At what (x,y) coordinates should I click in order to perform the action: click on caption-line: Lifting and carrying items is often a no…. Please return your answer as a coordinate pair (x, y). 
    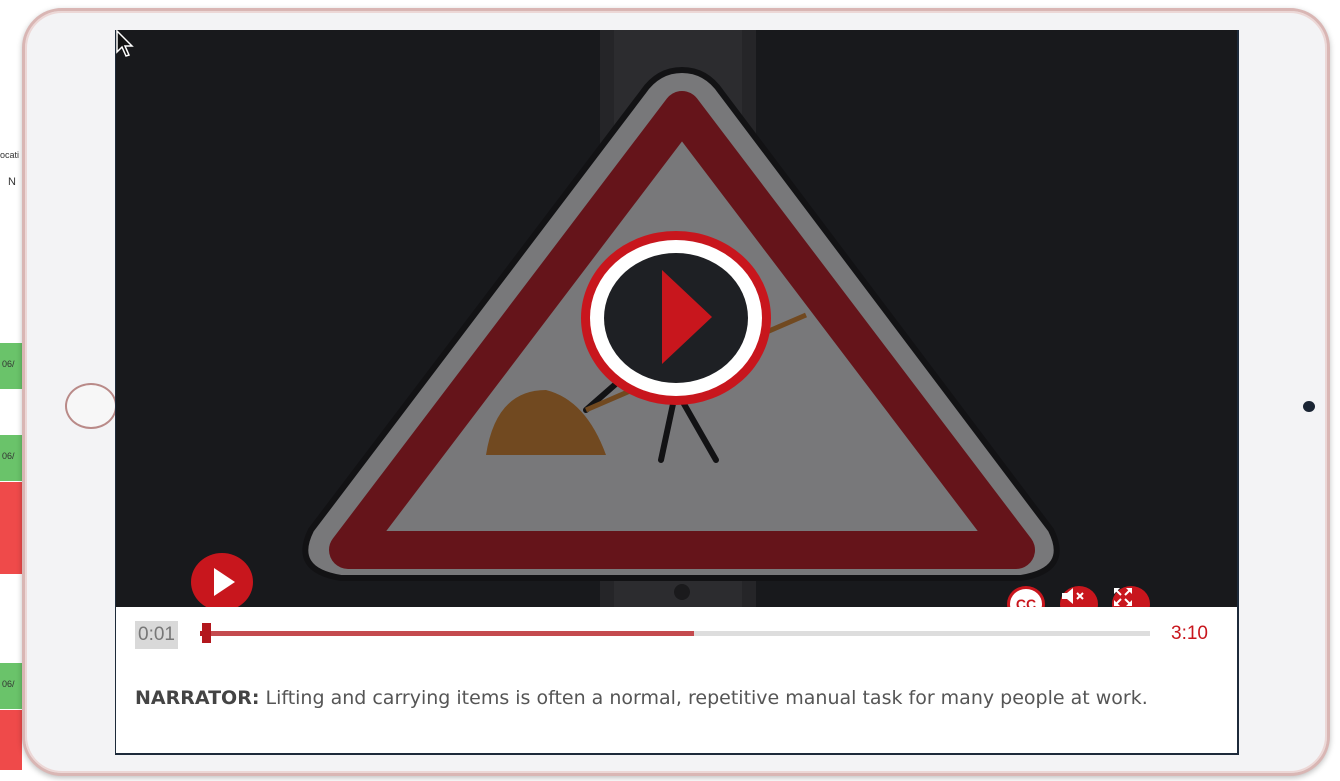
    Looking at the image, I should click on (703, 698).